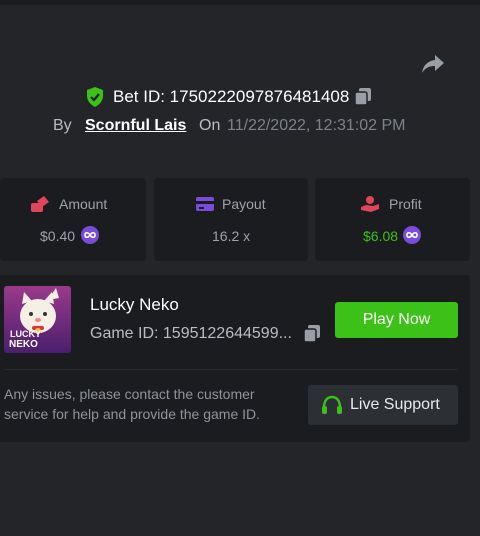 This screenshot has width=480, height=536. I want to click on payout-value: 16.2 x, so click(231, 236).